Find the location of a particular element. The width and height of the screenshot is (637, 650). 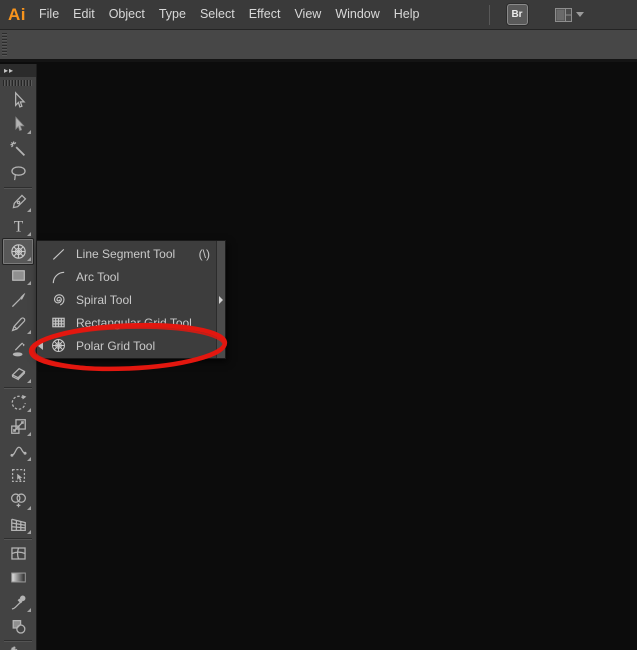

menu-edit: Edit is located at coordinates (84, 14).